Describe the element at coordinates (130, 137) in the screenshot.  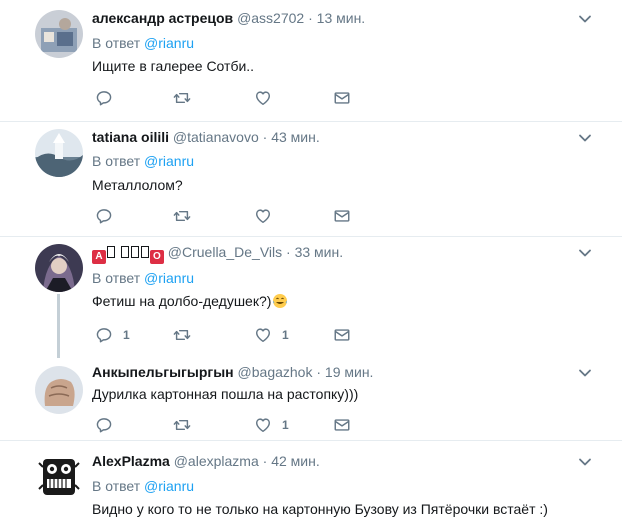
I see `author-name: tatiana oilili` at that location.